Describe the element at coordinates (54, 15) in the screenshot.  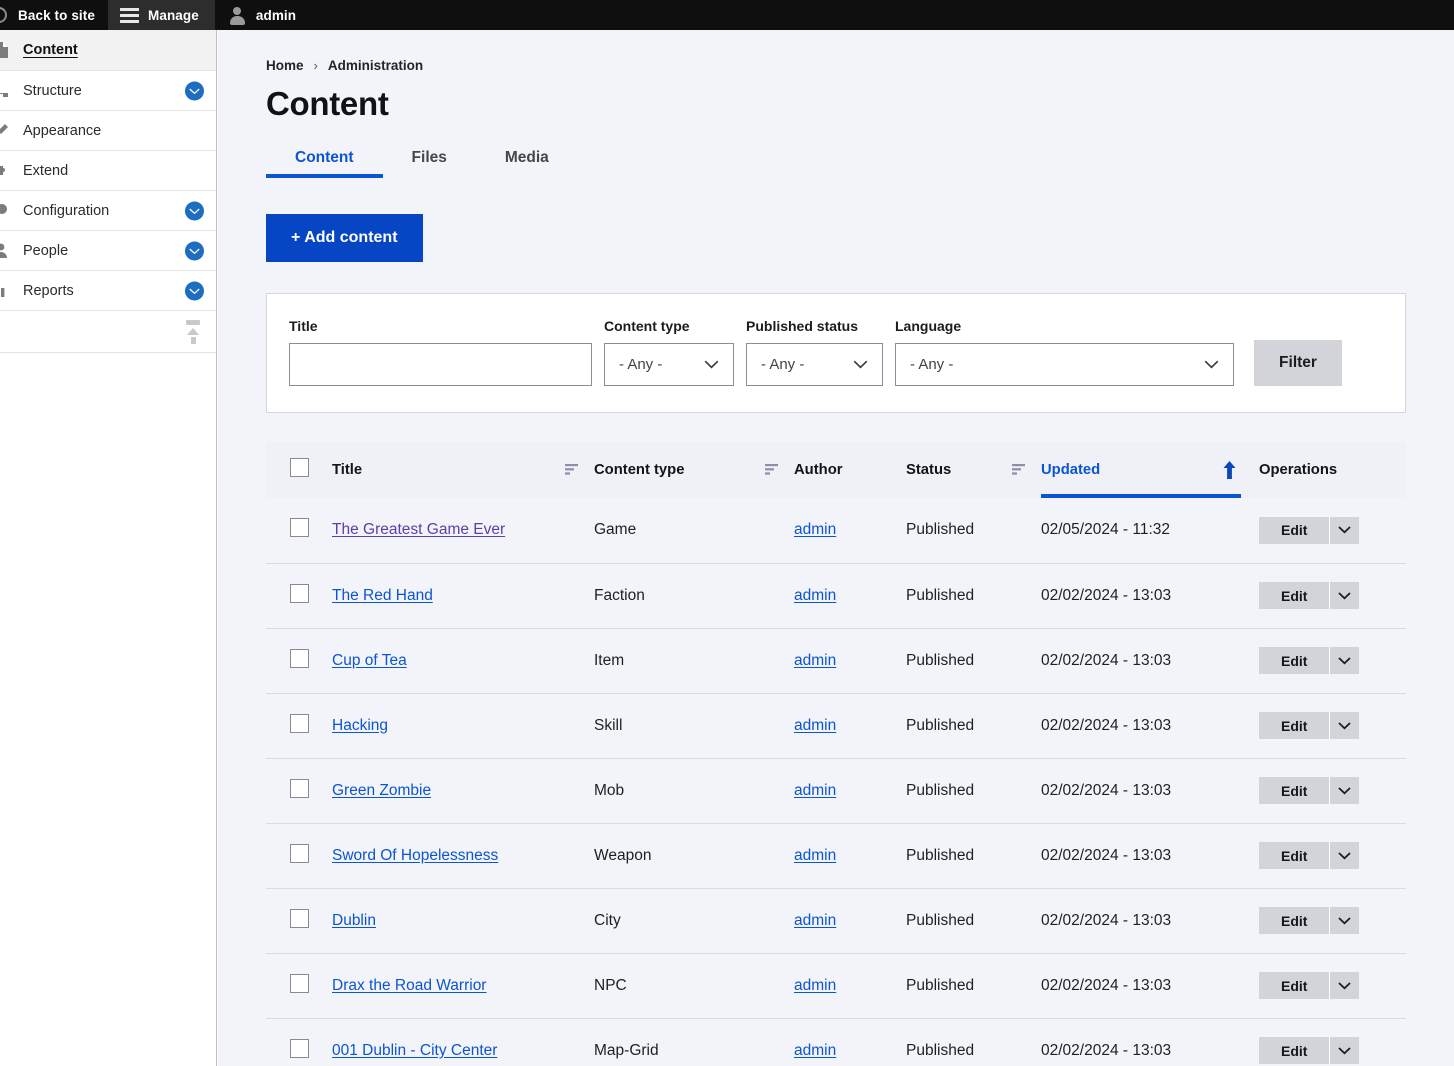
I see `back-to-site-button: Back to site` at that location.